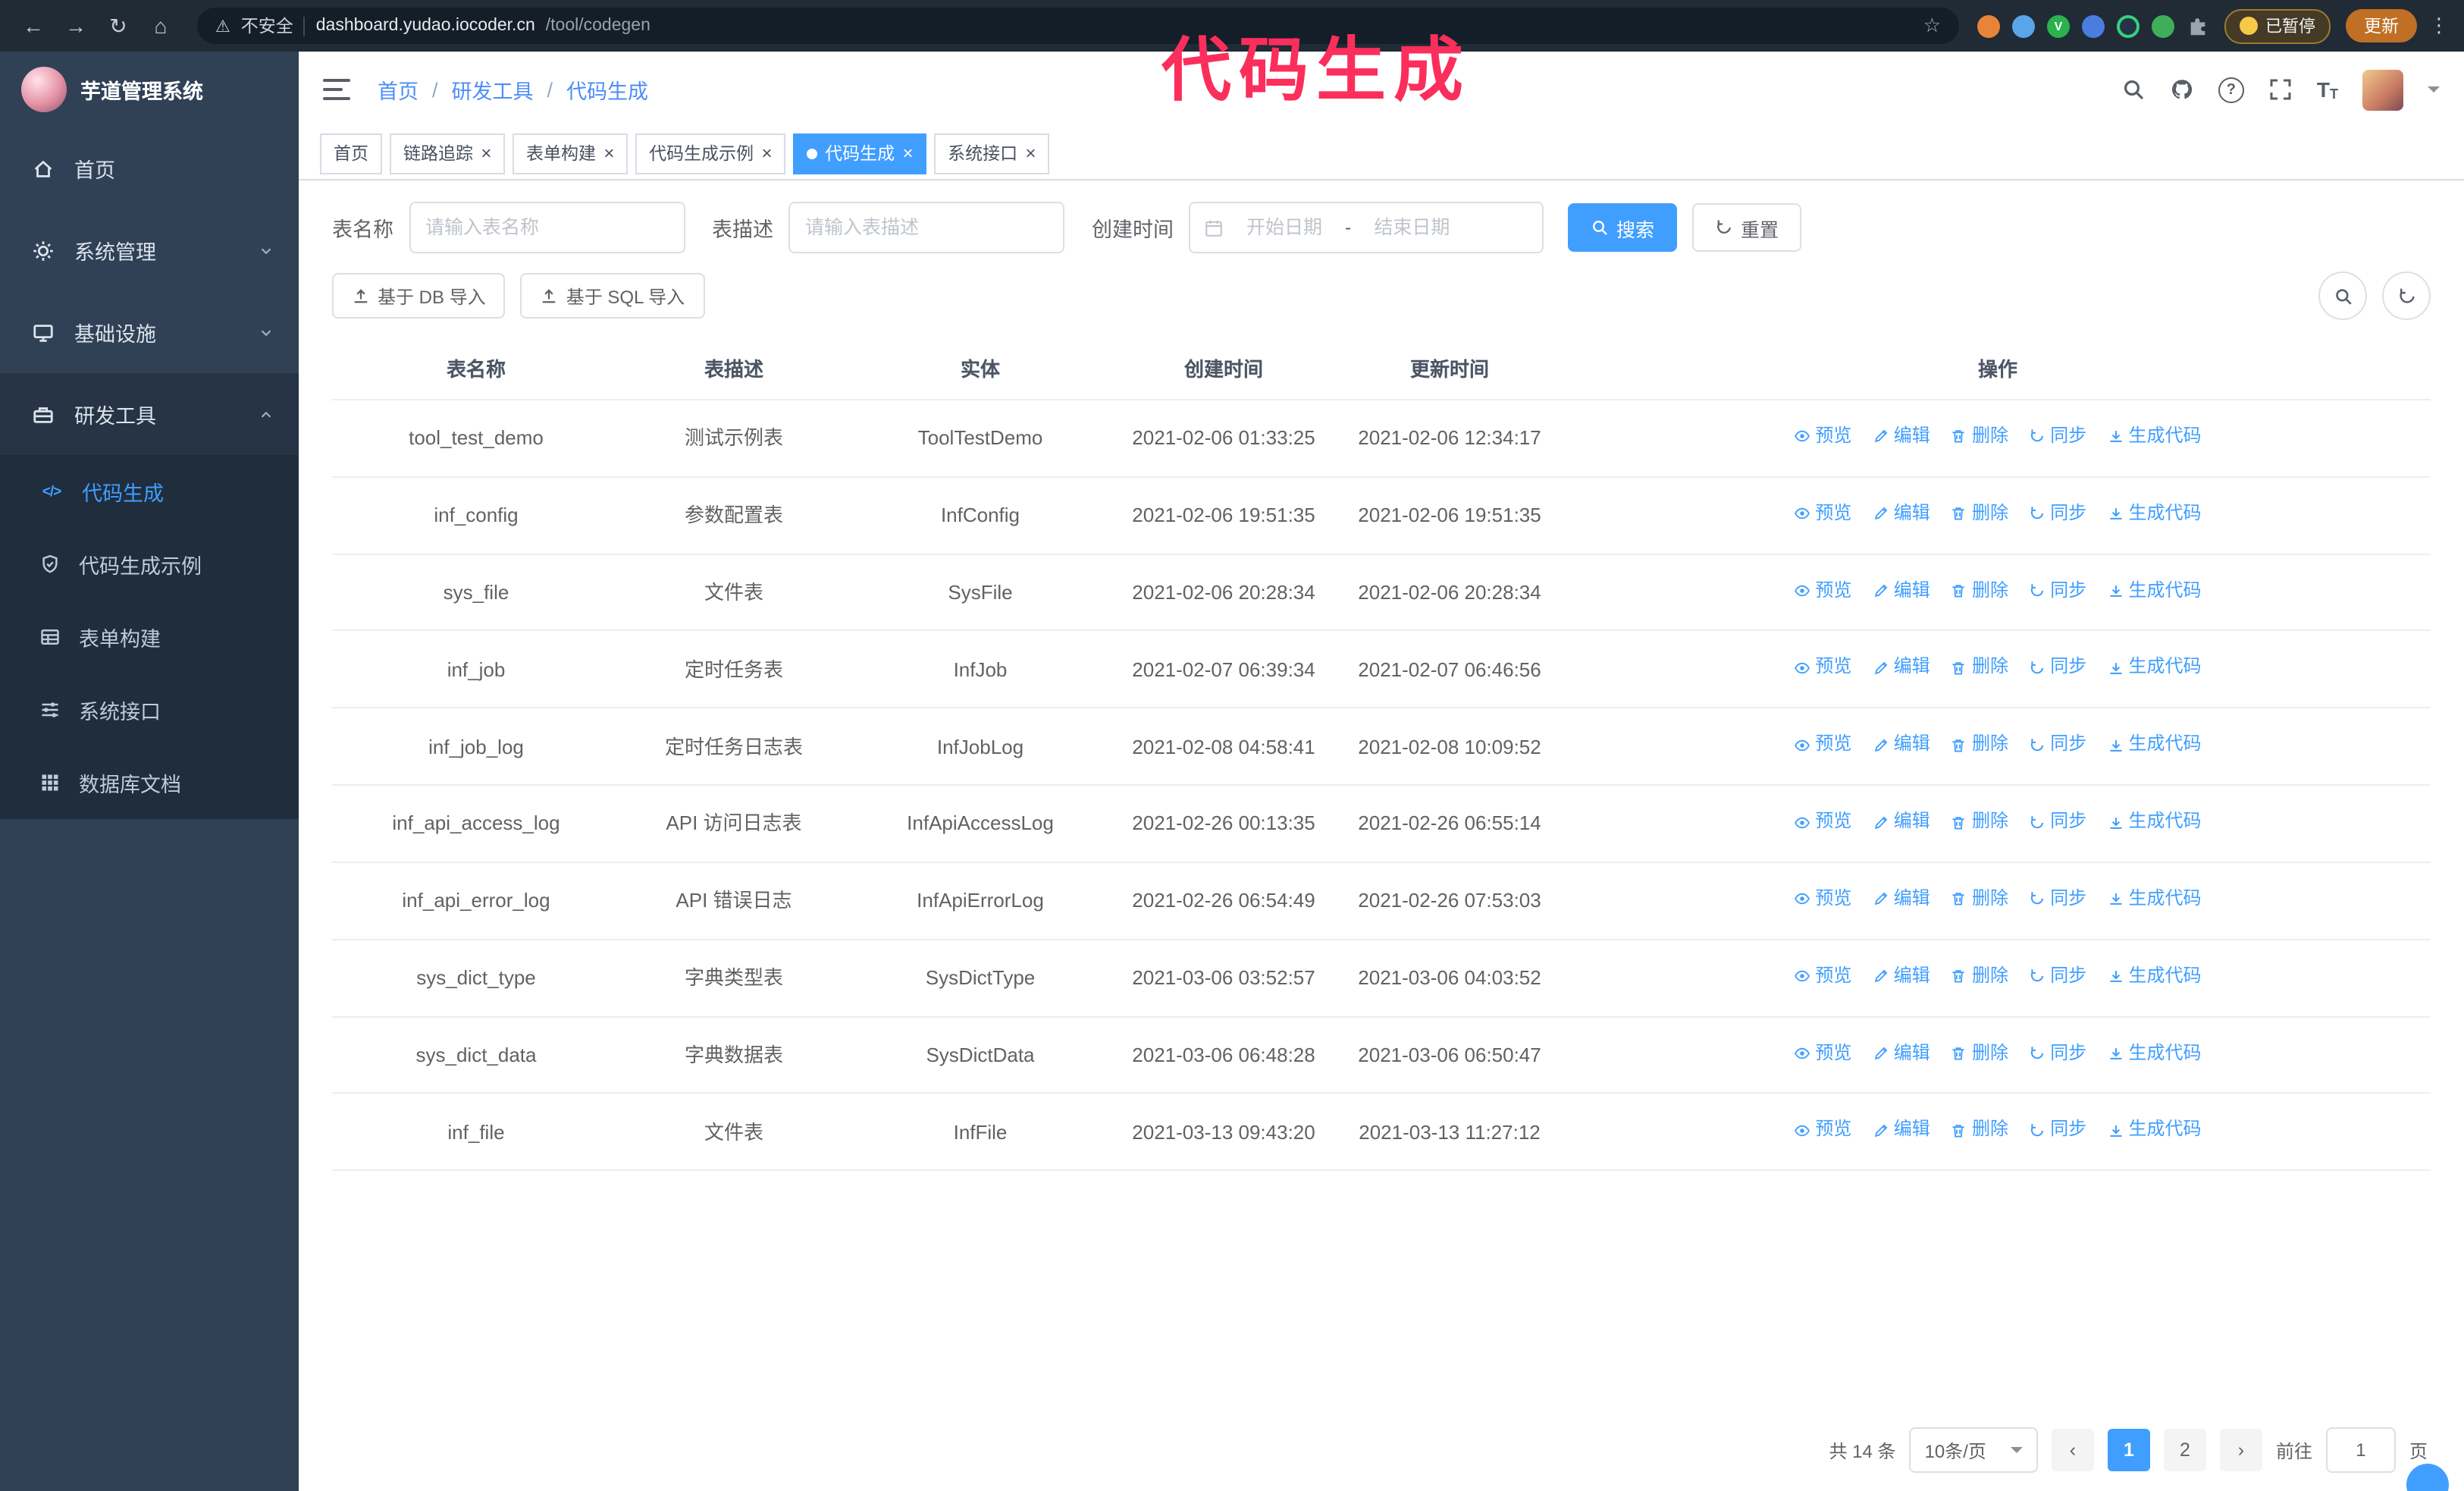 This screenshot has width=2464, height=1491. I want to click on start-date-input, so click(1284, 227).